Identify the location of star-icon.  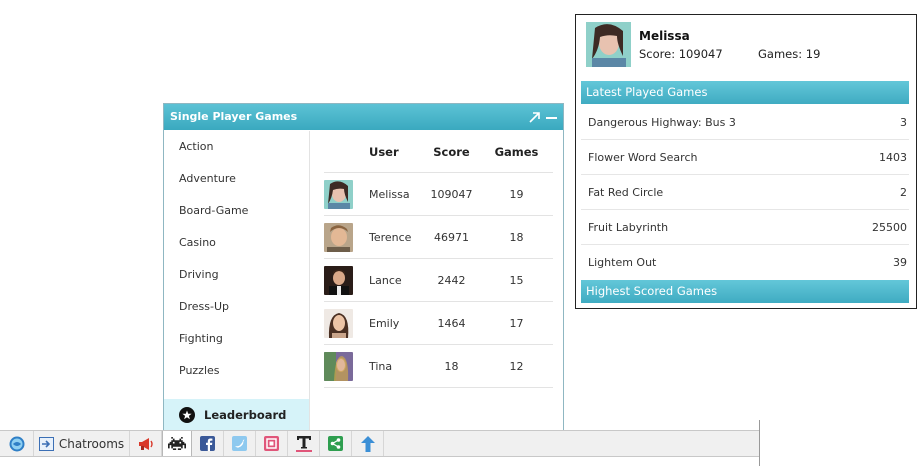
(187, 414).